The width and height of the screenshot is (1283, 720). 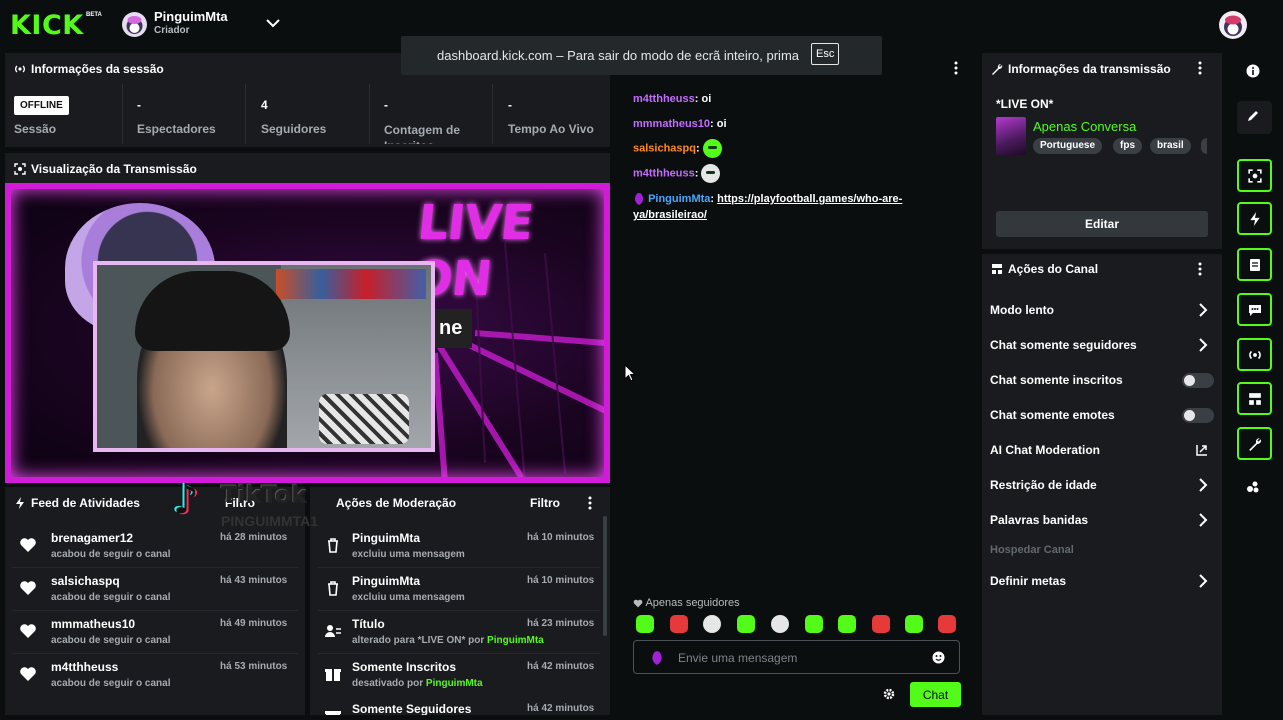 What do you see at coordinates (434, 114) in the screenshot?
I see `stat-subscribers: - Contagem de Inscritos` at bounding box center [434, 114].